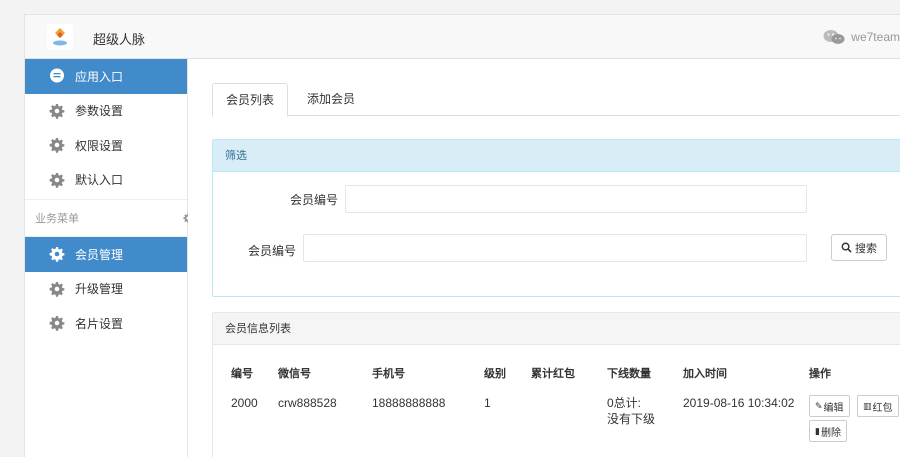 This screenshot has height=457, width=900. I want to click on column-header-wechat: 微信号, so click(294, 374).